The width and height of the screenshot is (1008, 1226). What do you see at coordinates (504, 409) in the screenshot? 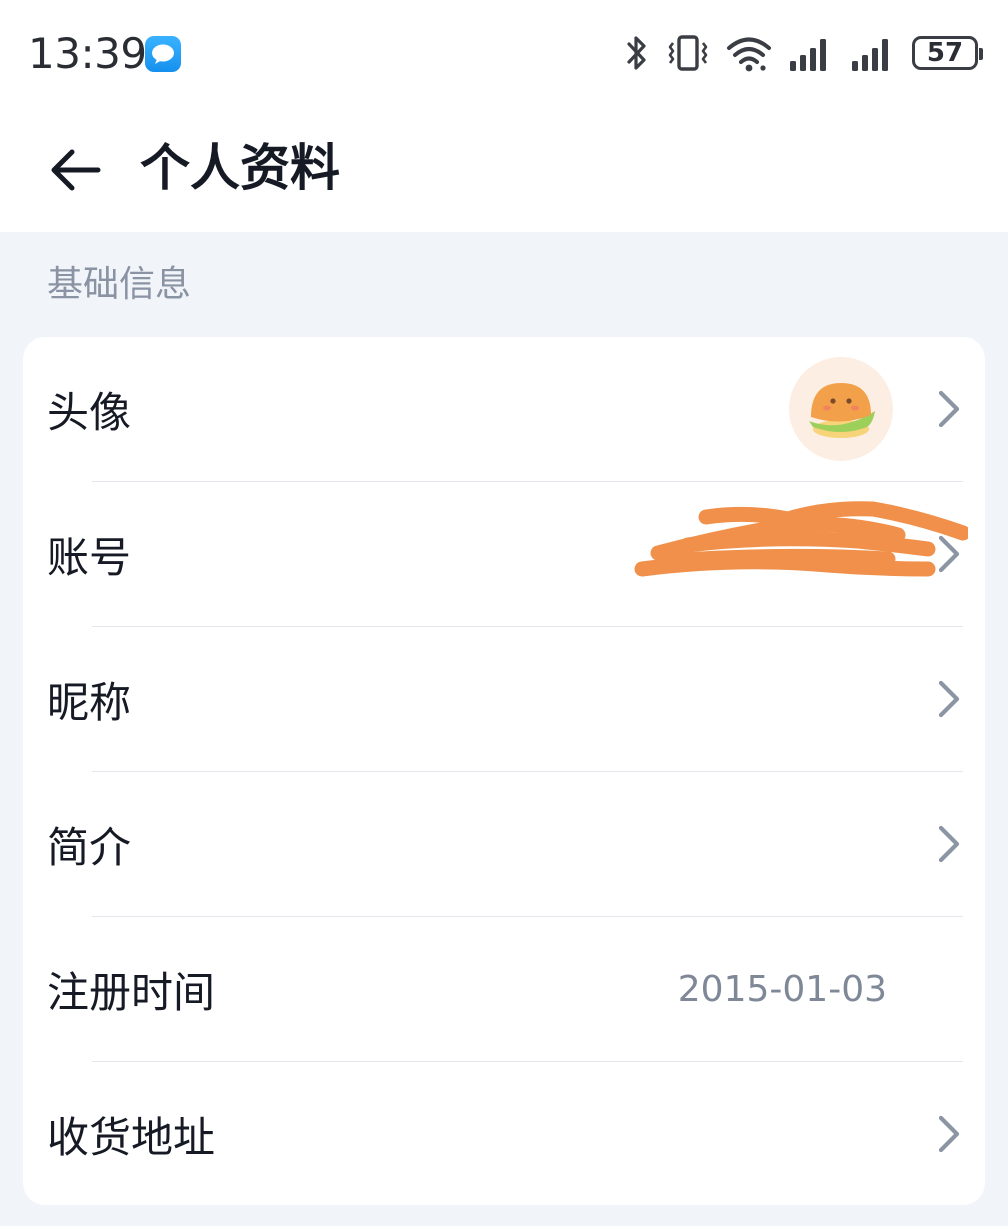
I see `row-avatar: 头像` at bounding box center [504, 409].